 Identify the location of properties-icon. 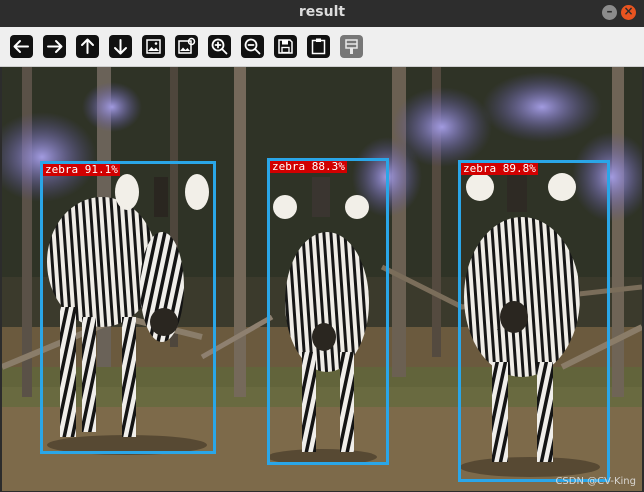
(351, 46).